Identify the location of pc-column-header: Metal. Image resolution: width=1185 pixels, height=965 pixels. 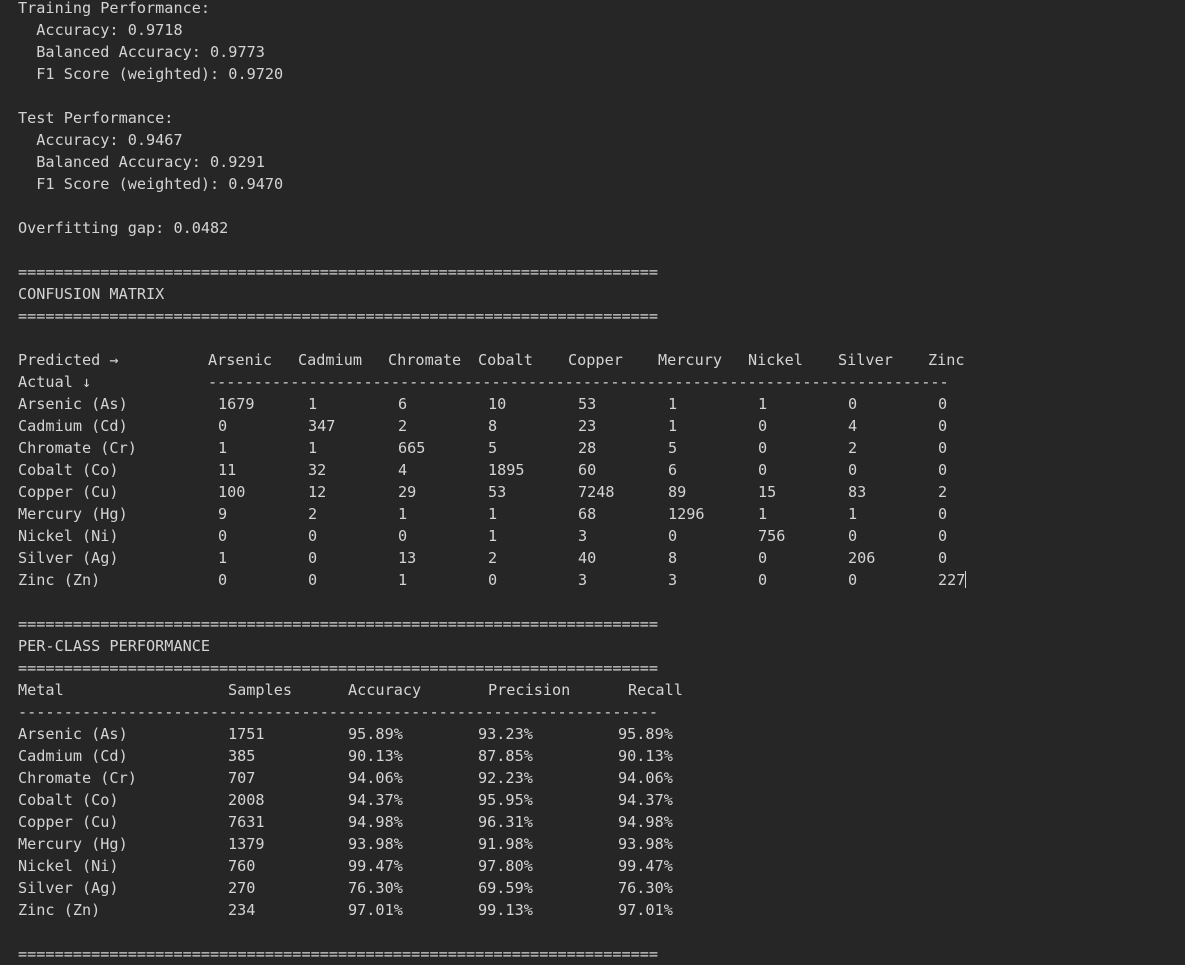
(41, 690).